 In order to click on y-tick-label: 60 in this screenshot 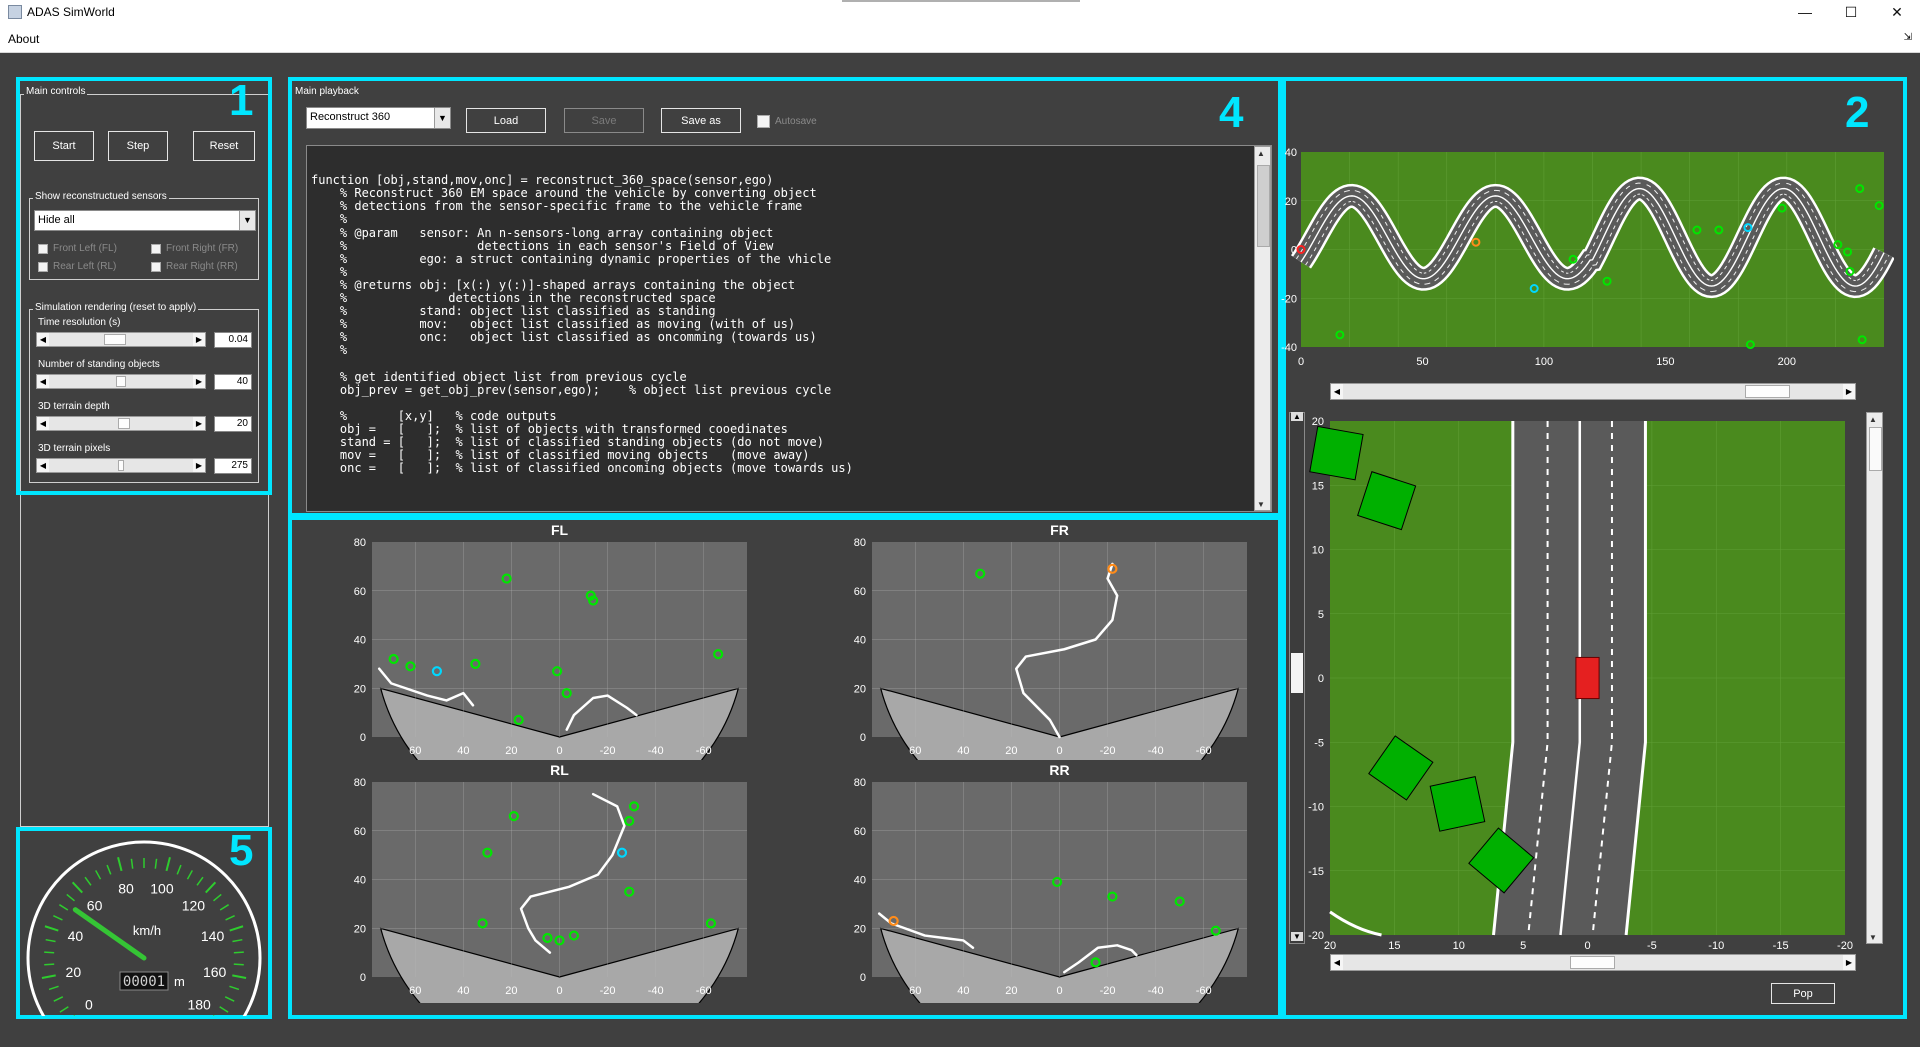, I will do `click(360, 592)`.